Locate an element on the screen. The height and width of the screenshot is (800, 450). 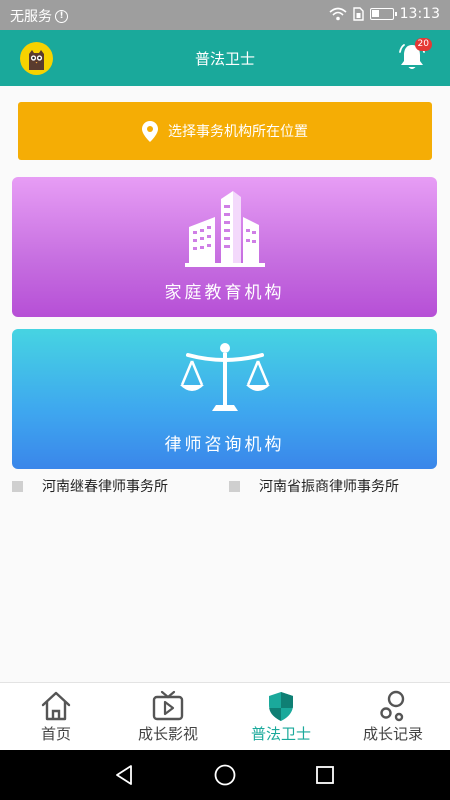
sim-card-icon is located at coordinates (358, 14).